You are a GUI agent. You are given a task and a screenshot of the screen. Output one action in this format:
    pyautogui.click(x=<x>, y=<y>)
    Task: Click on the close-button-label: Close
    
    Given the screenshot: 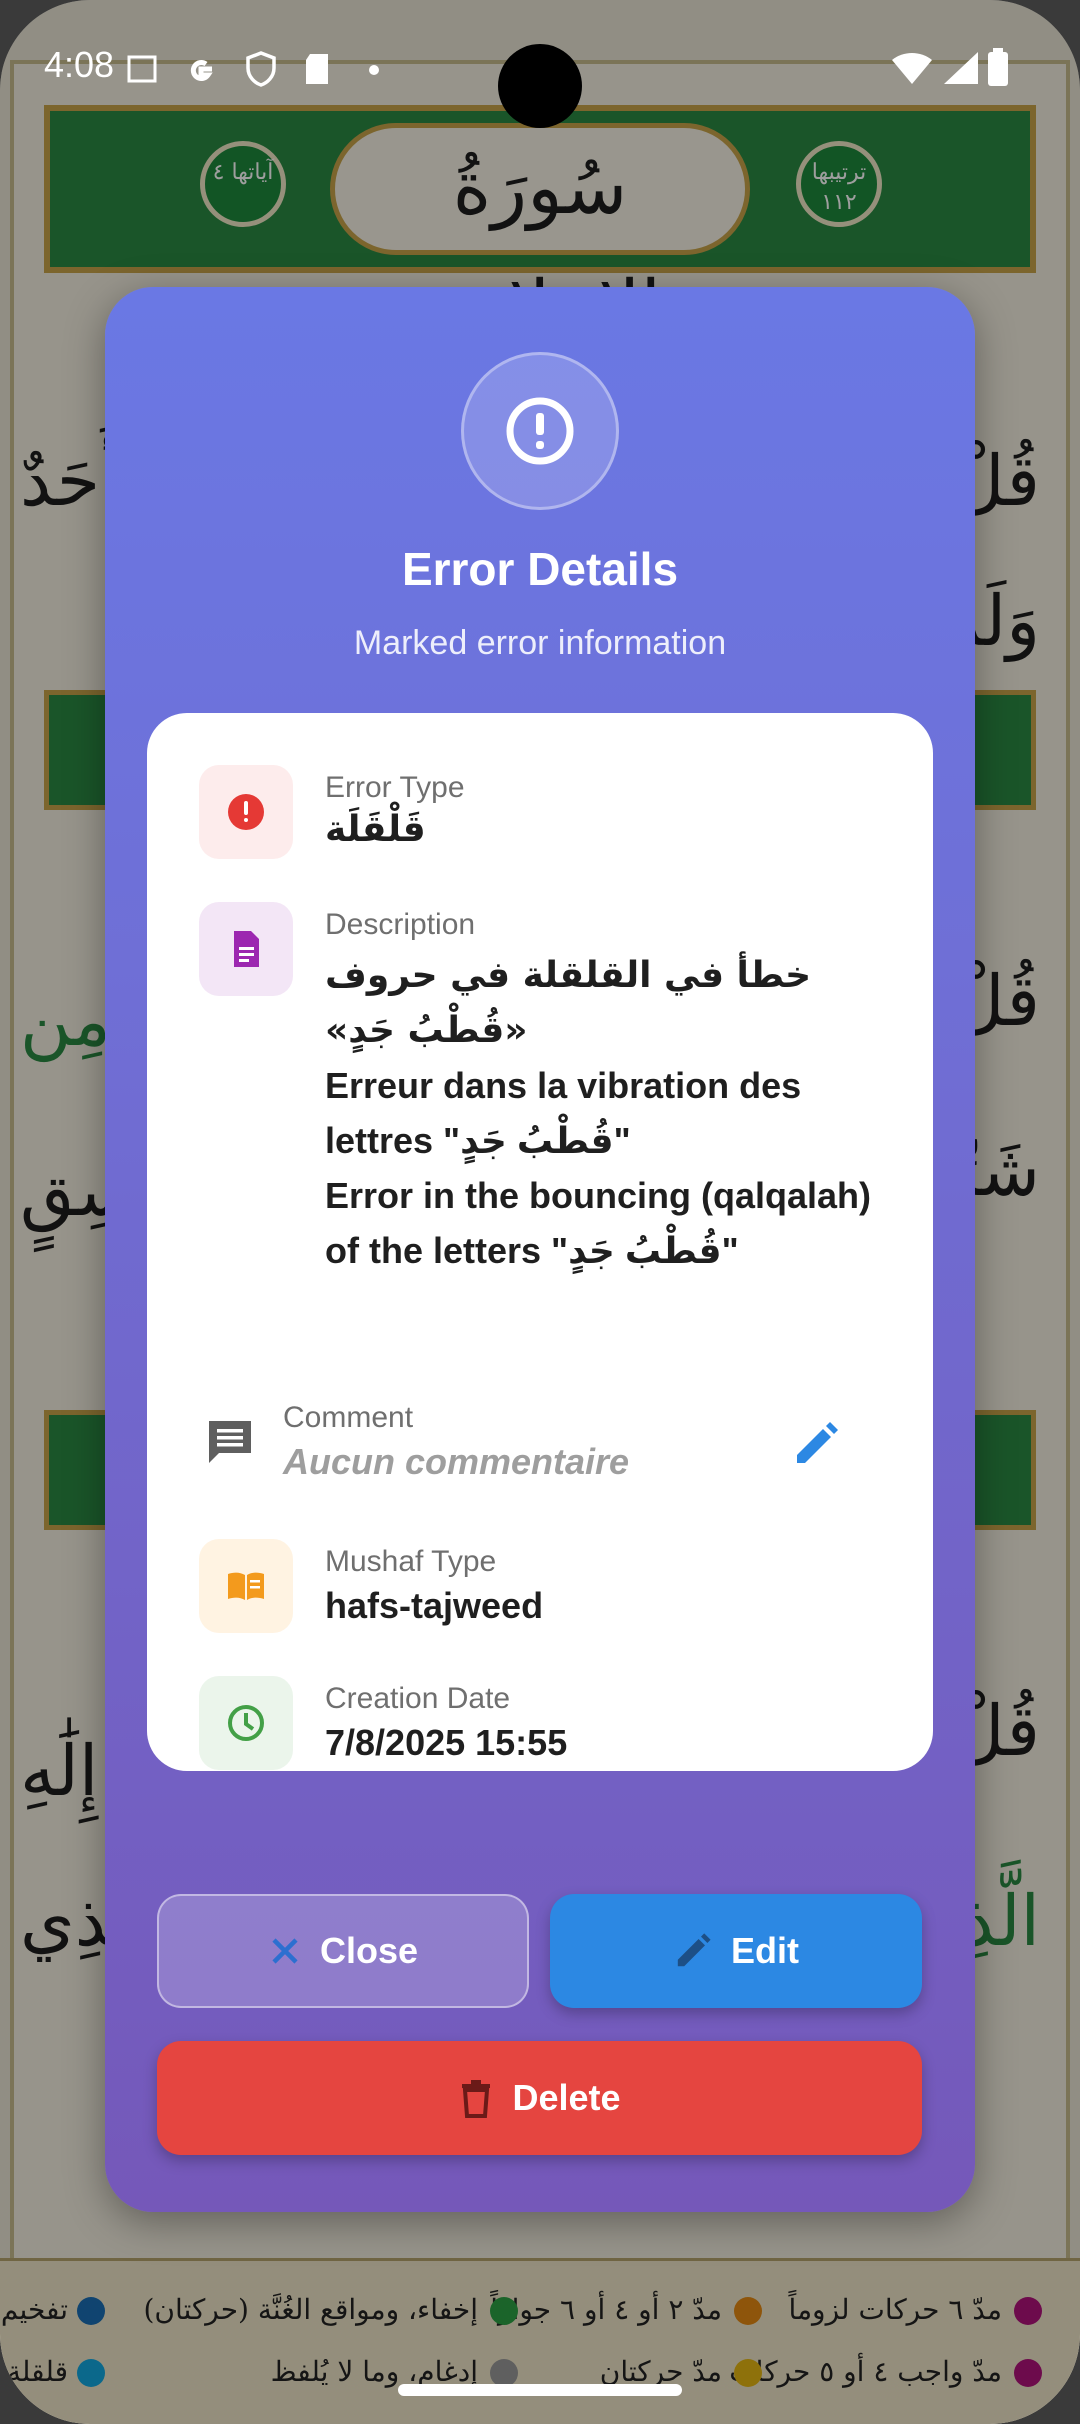 What is the action you would take?
    pyautogui.click(x=369, y=1950)
    